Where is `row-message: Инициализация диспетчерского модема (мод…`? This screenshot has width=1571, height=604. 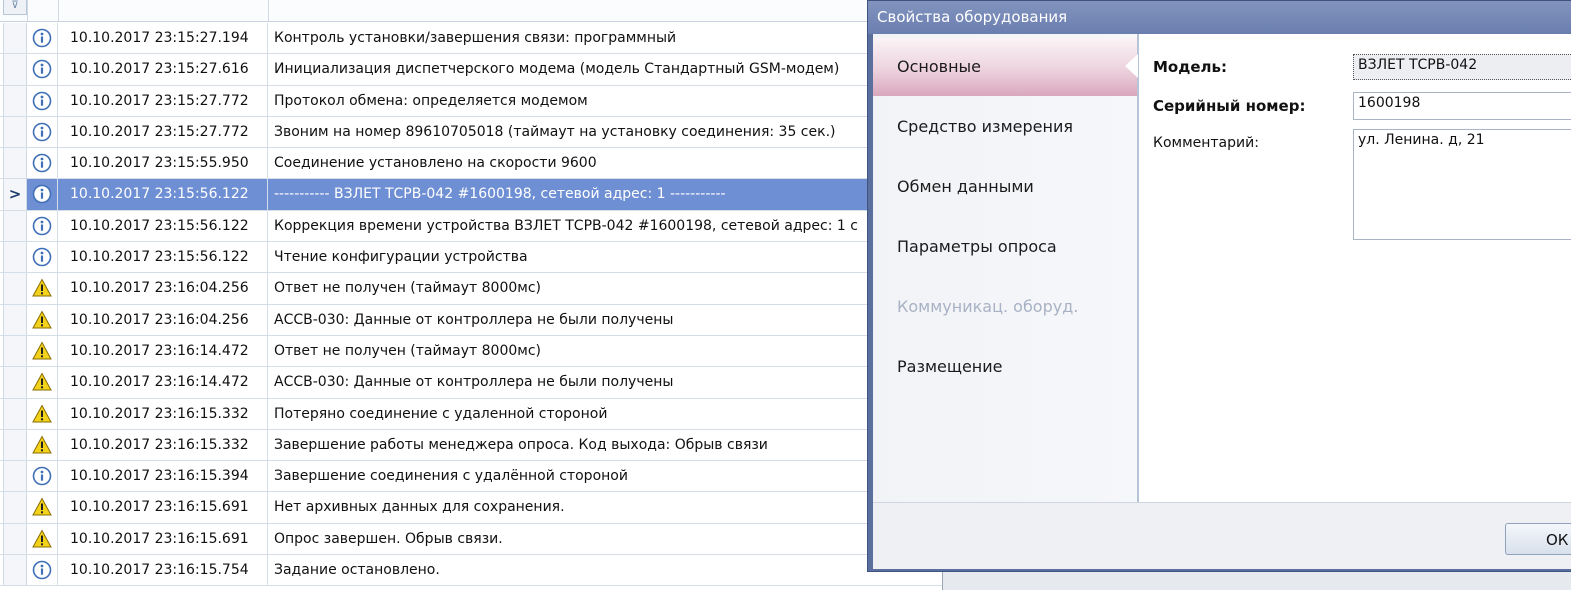
row-message: Инициализация диспетчерского модема (мод… is located at coordinates (557, 69).